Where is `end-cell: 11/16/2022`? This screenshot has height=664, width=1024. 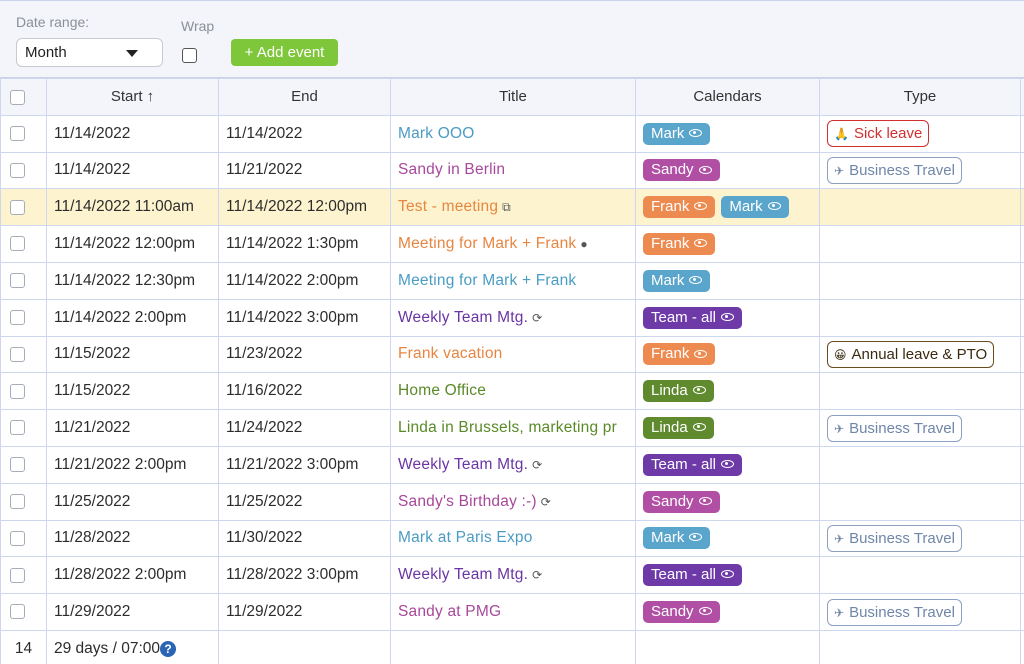
end-cell: 11/16/2022 is located at coordinates (304, 391).